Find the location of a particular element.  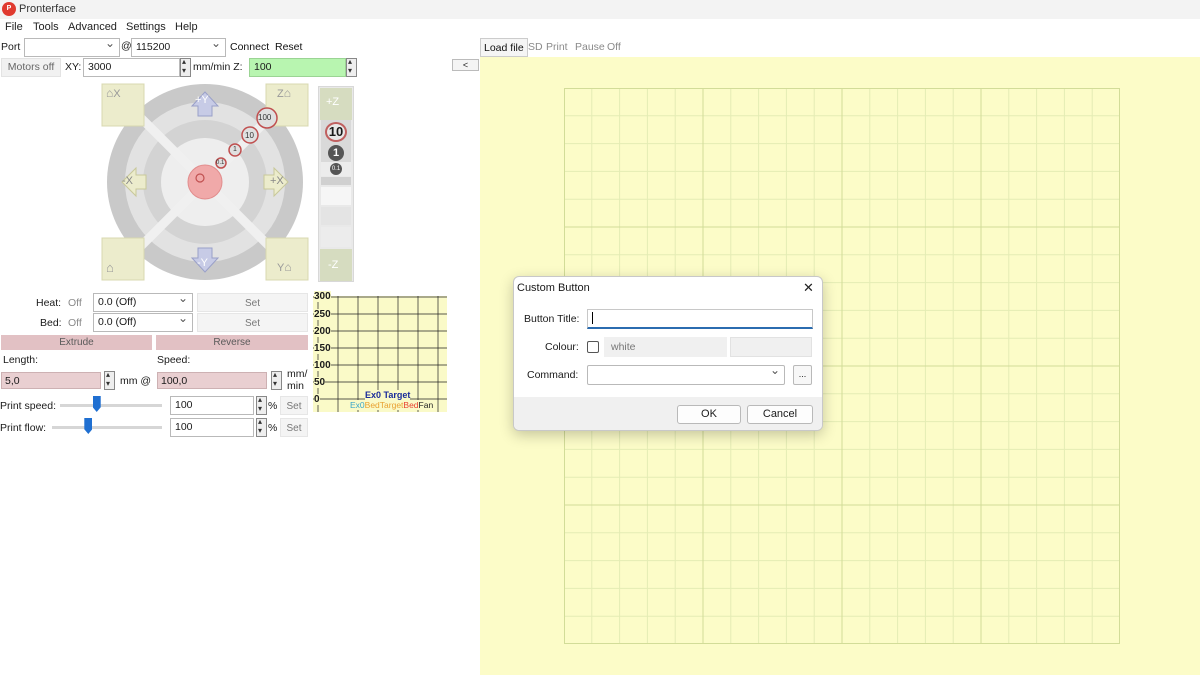

colour-input: white is located at coordinates (665, 347).